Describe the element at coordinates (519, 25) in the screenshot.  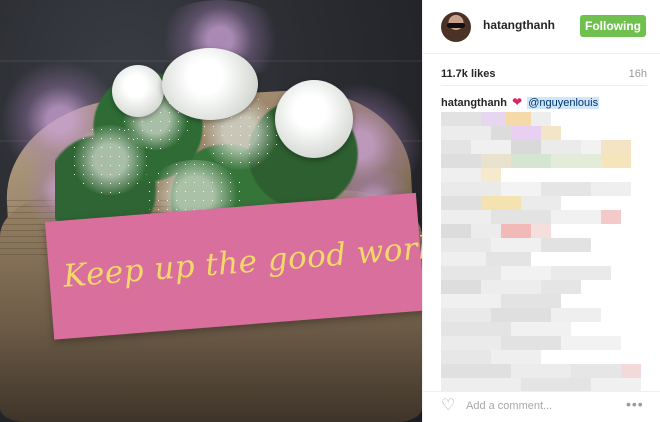
I see `username-link: hatangthanh` at that location.